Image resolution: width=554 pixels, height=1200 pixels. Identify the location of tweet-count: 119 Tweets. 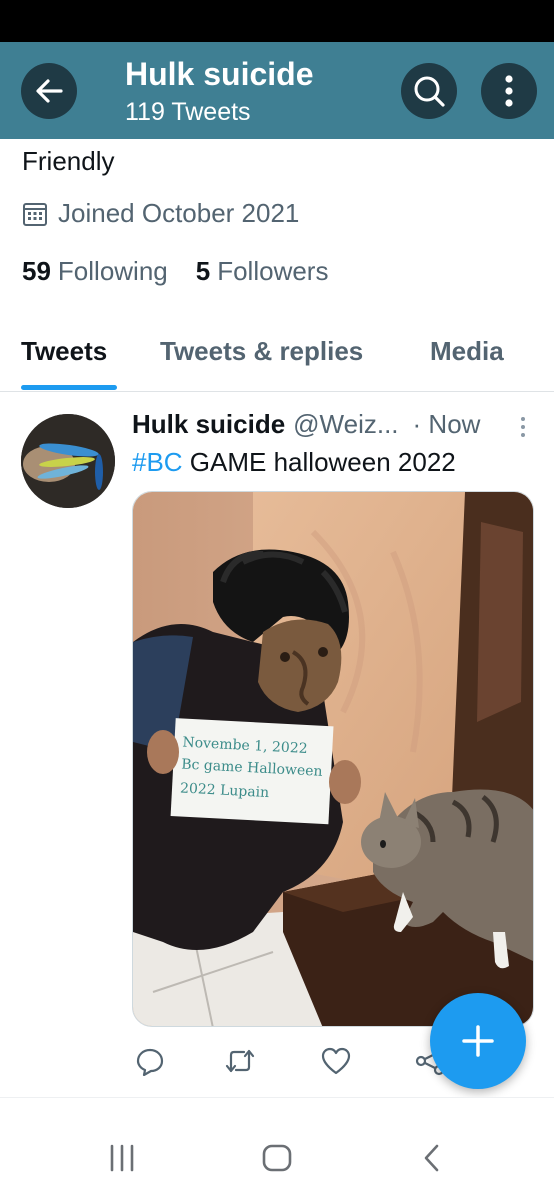
(188, 112).